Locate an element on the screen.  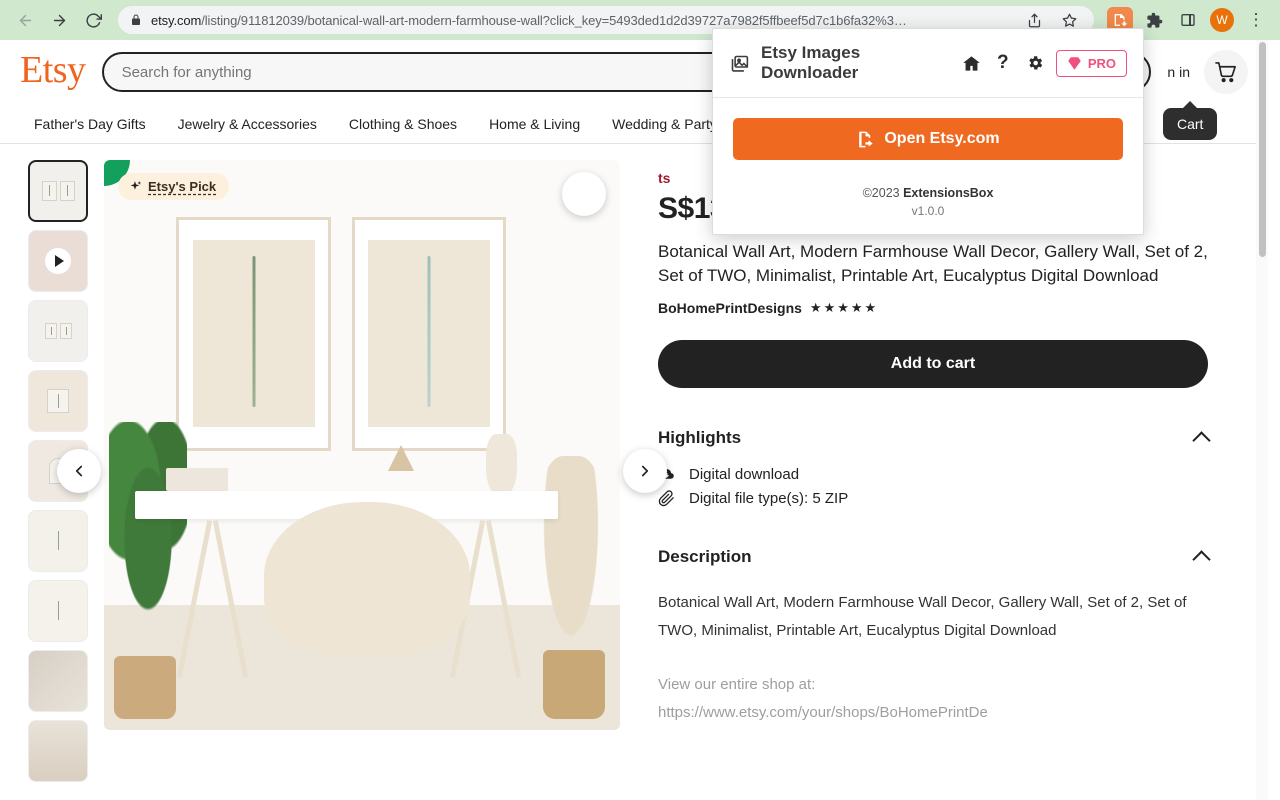
extension-popup-footer: ©2023 ExtensionsBox v1.0.0 is located at coordinates (928, 204).